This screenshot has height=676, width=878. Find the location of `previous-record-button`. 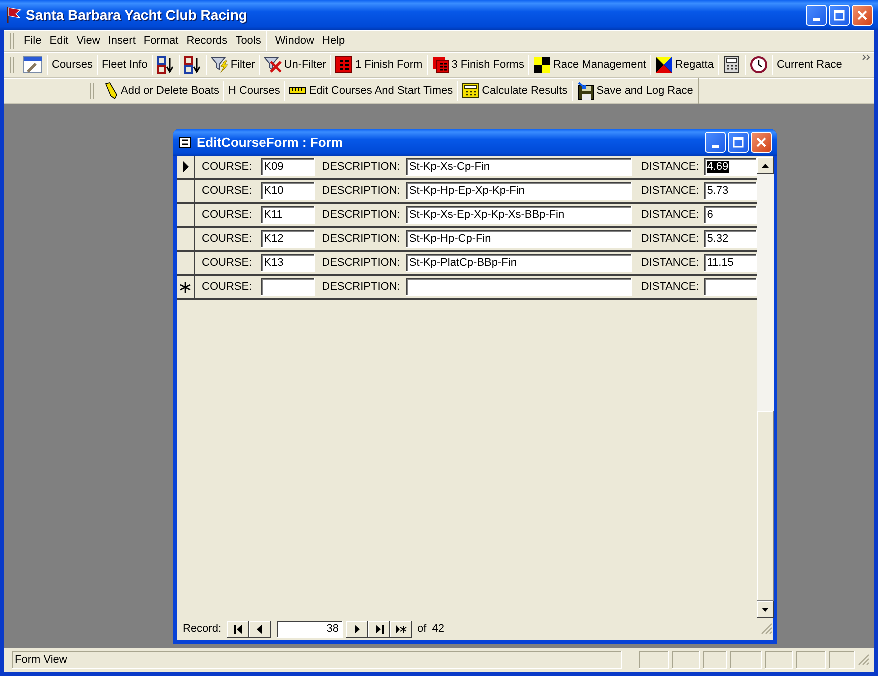

previous-record-button is located at coordinates (260, 629).